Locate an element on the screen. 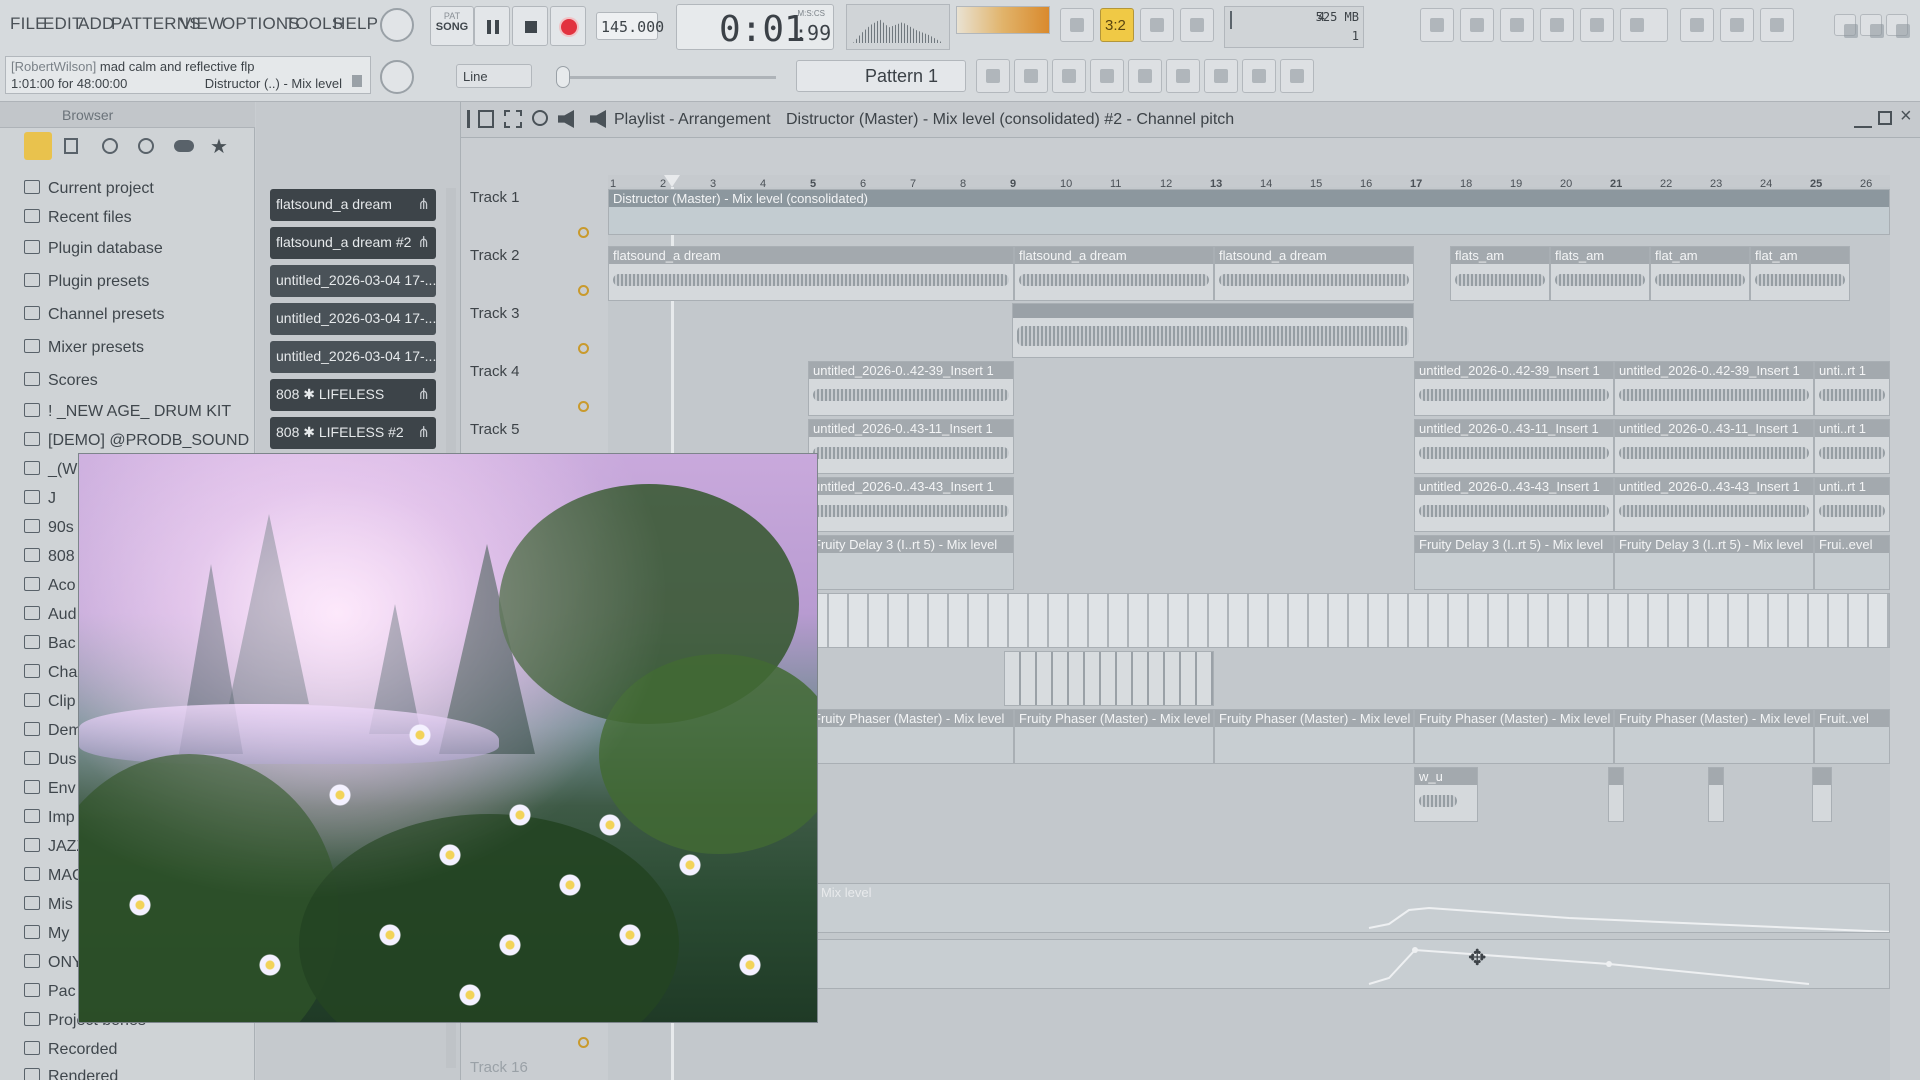 This screenshot has height=1080, width=1920. playlist-window-icon is located at coordinates (993, 76).